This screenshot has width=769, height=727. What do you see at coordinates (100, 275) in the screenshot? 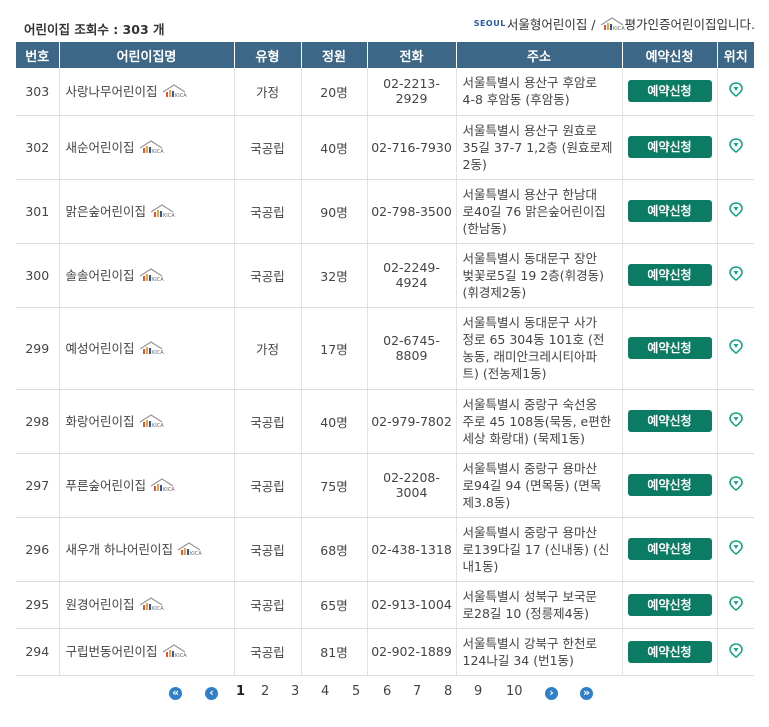
I see `daycare-name: 솔솔어린이집` at bounding box center [100, 275].